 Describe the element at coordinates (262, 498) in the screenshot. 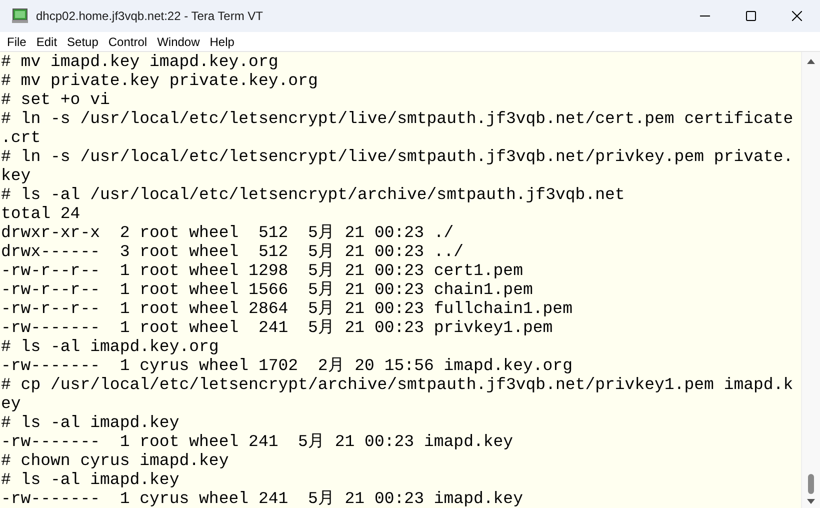

I see `terminal-line: -rw------- 1 cyrus wheel 241 5月 21 00:23 imapd.key` at that location.